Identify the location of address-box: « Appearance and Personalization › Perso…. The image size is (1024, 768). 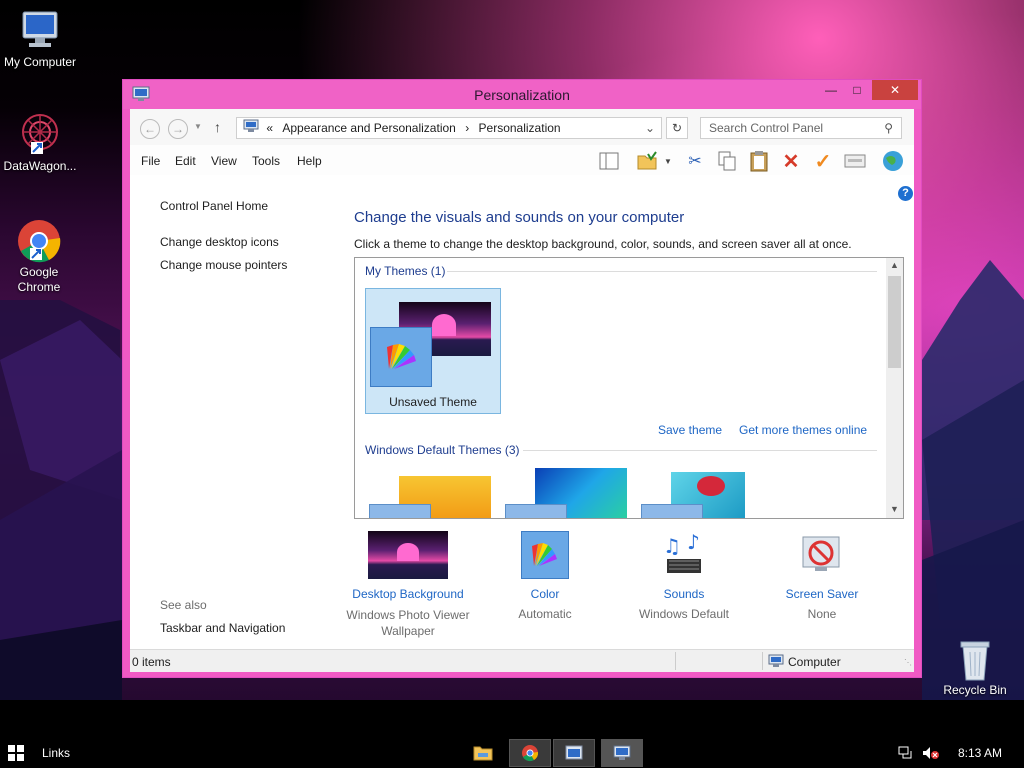
(449, 128).